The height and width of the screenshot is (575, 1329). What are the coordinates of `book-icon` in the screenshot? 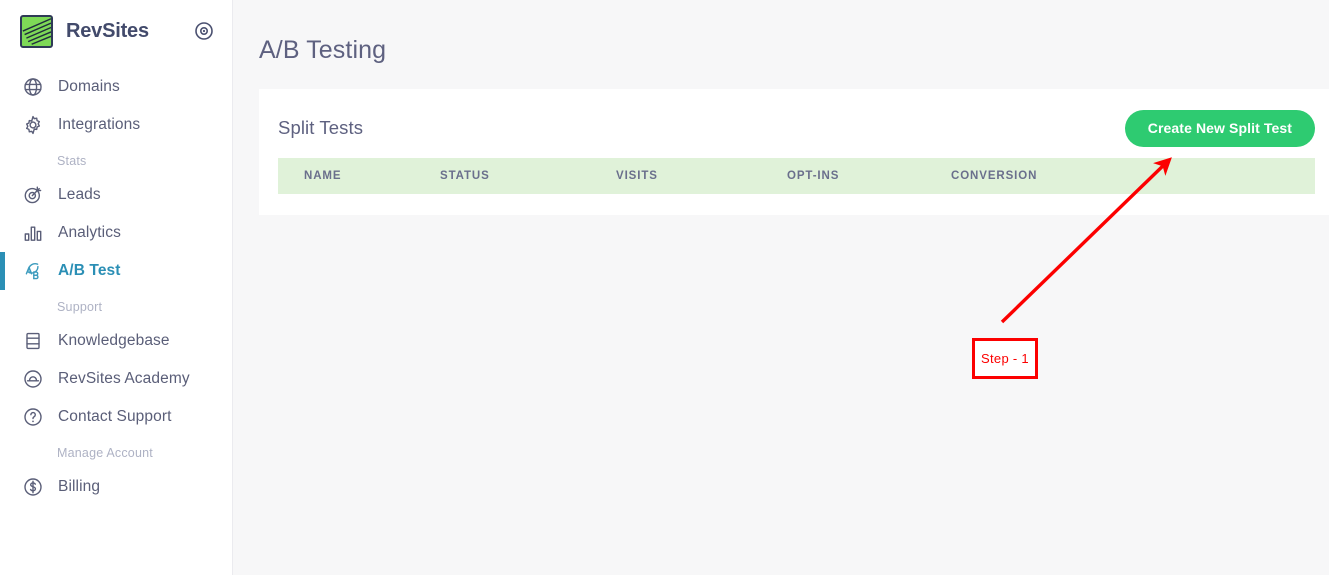 It's located at (33, 341).